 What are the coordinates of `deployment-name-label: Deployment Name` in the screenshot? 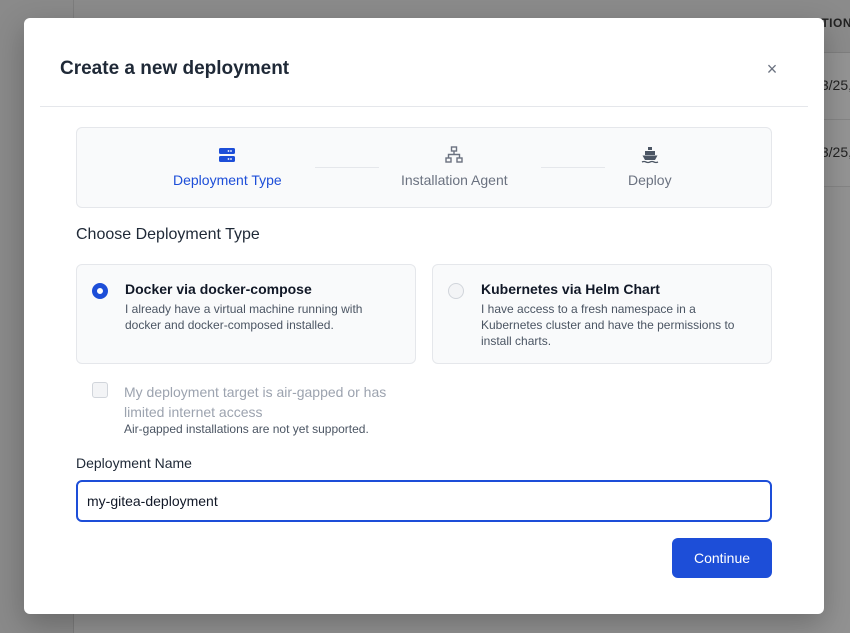 It's located at (134, 463).